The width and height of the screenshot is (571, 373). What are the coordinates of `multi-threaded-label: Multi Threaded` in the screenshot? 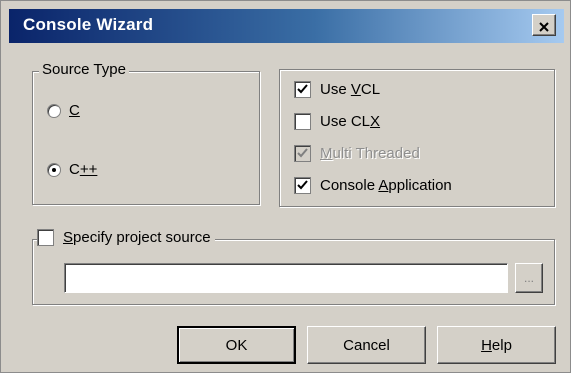 It's located at (370, 153).